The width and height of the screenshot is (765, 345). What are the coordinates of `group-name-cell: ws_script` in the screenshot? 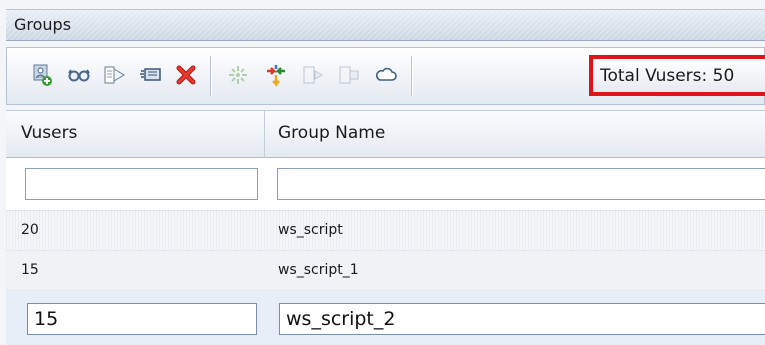 It's located at (310, 230).